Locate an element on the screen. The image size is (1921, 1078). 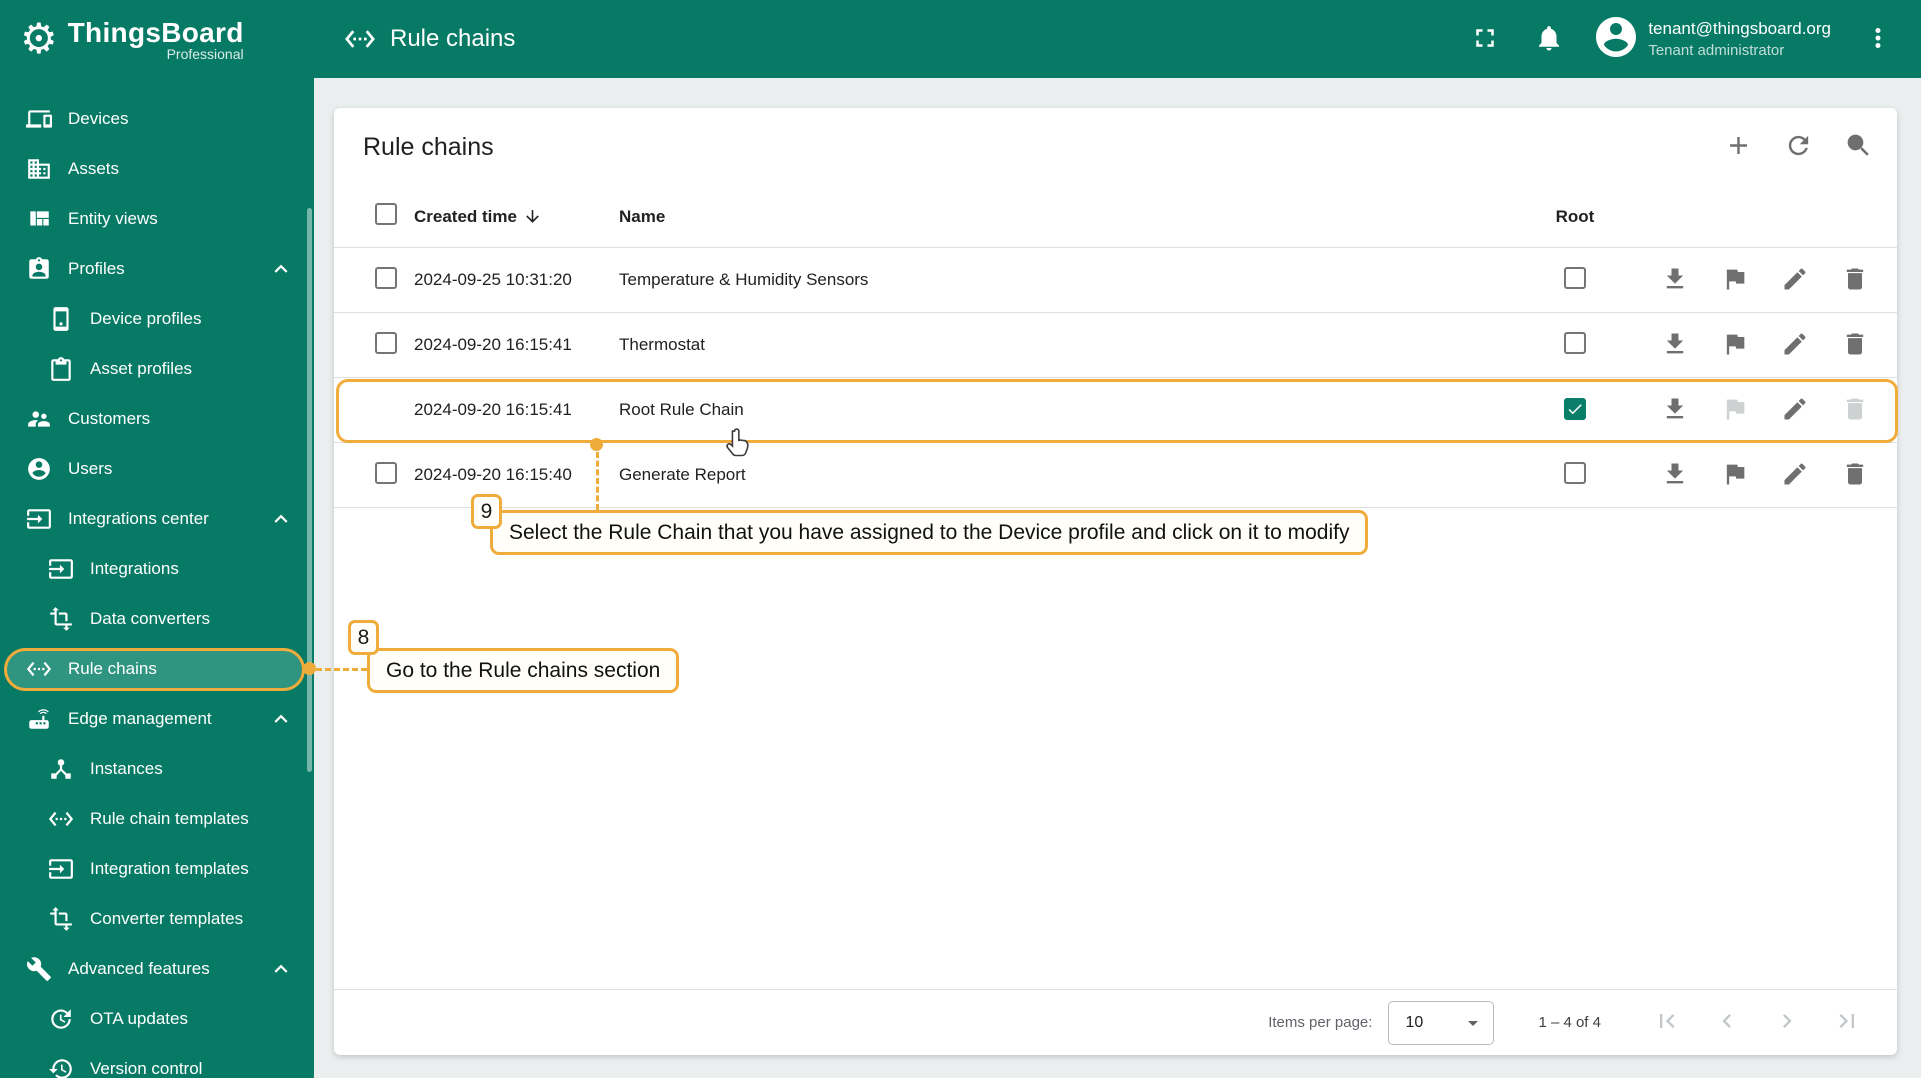
name-cell: Temperature & Humidity Sensors is located at coordinates (744, 279).